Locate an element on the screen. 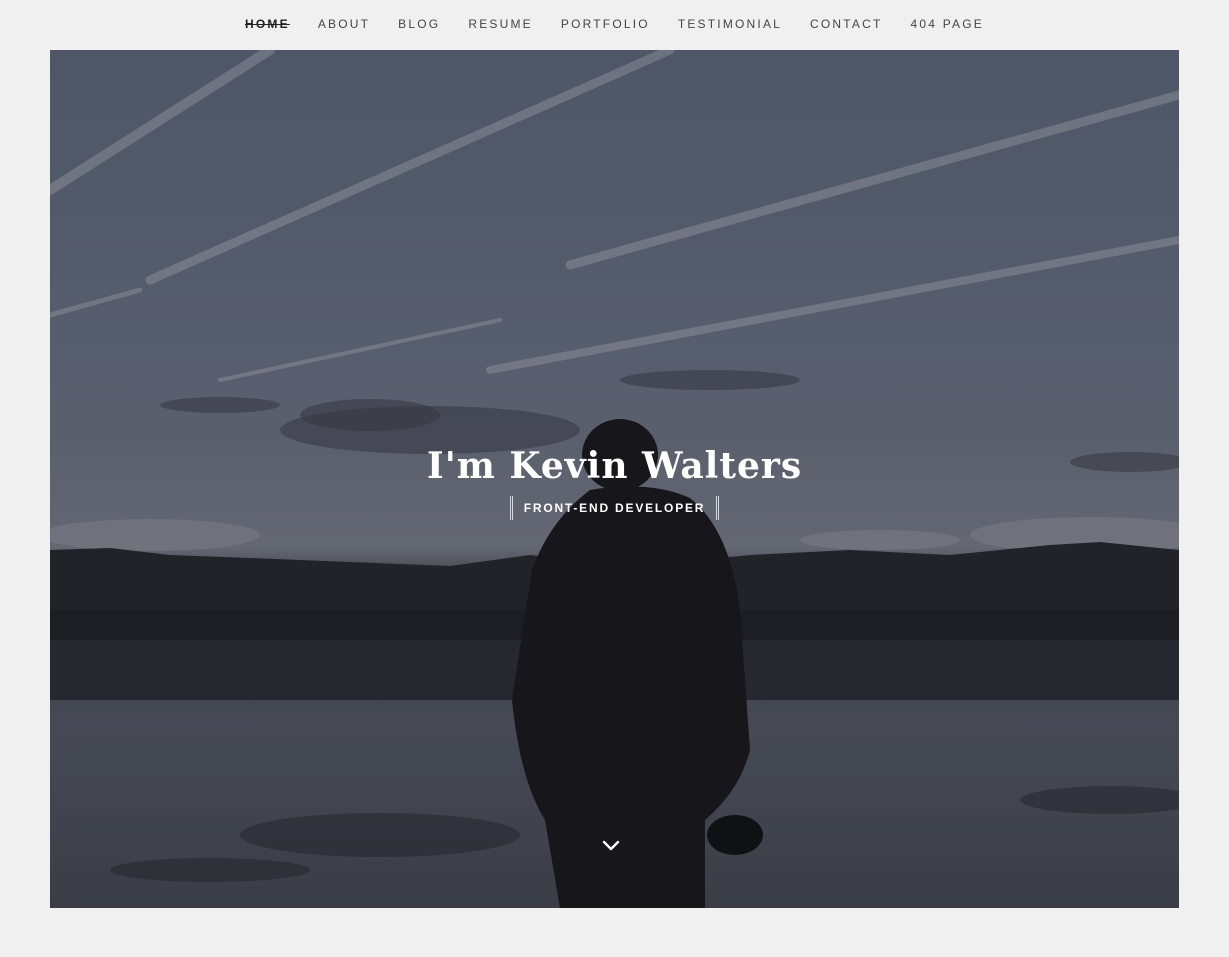  nav-item-blog: BLOG is located at coordinates (419, 24).